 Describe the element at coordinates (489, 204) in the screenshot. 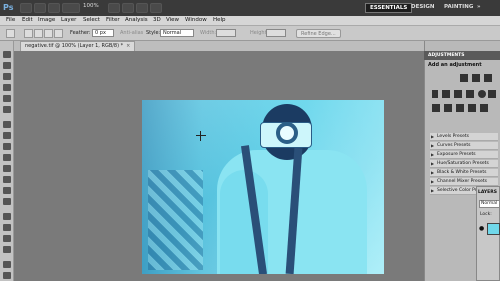

I see `blend-mode-dropdown: Normal` at that location.